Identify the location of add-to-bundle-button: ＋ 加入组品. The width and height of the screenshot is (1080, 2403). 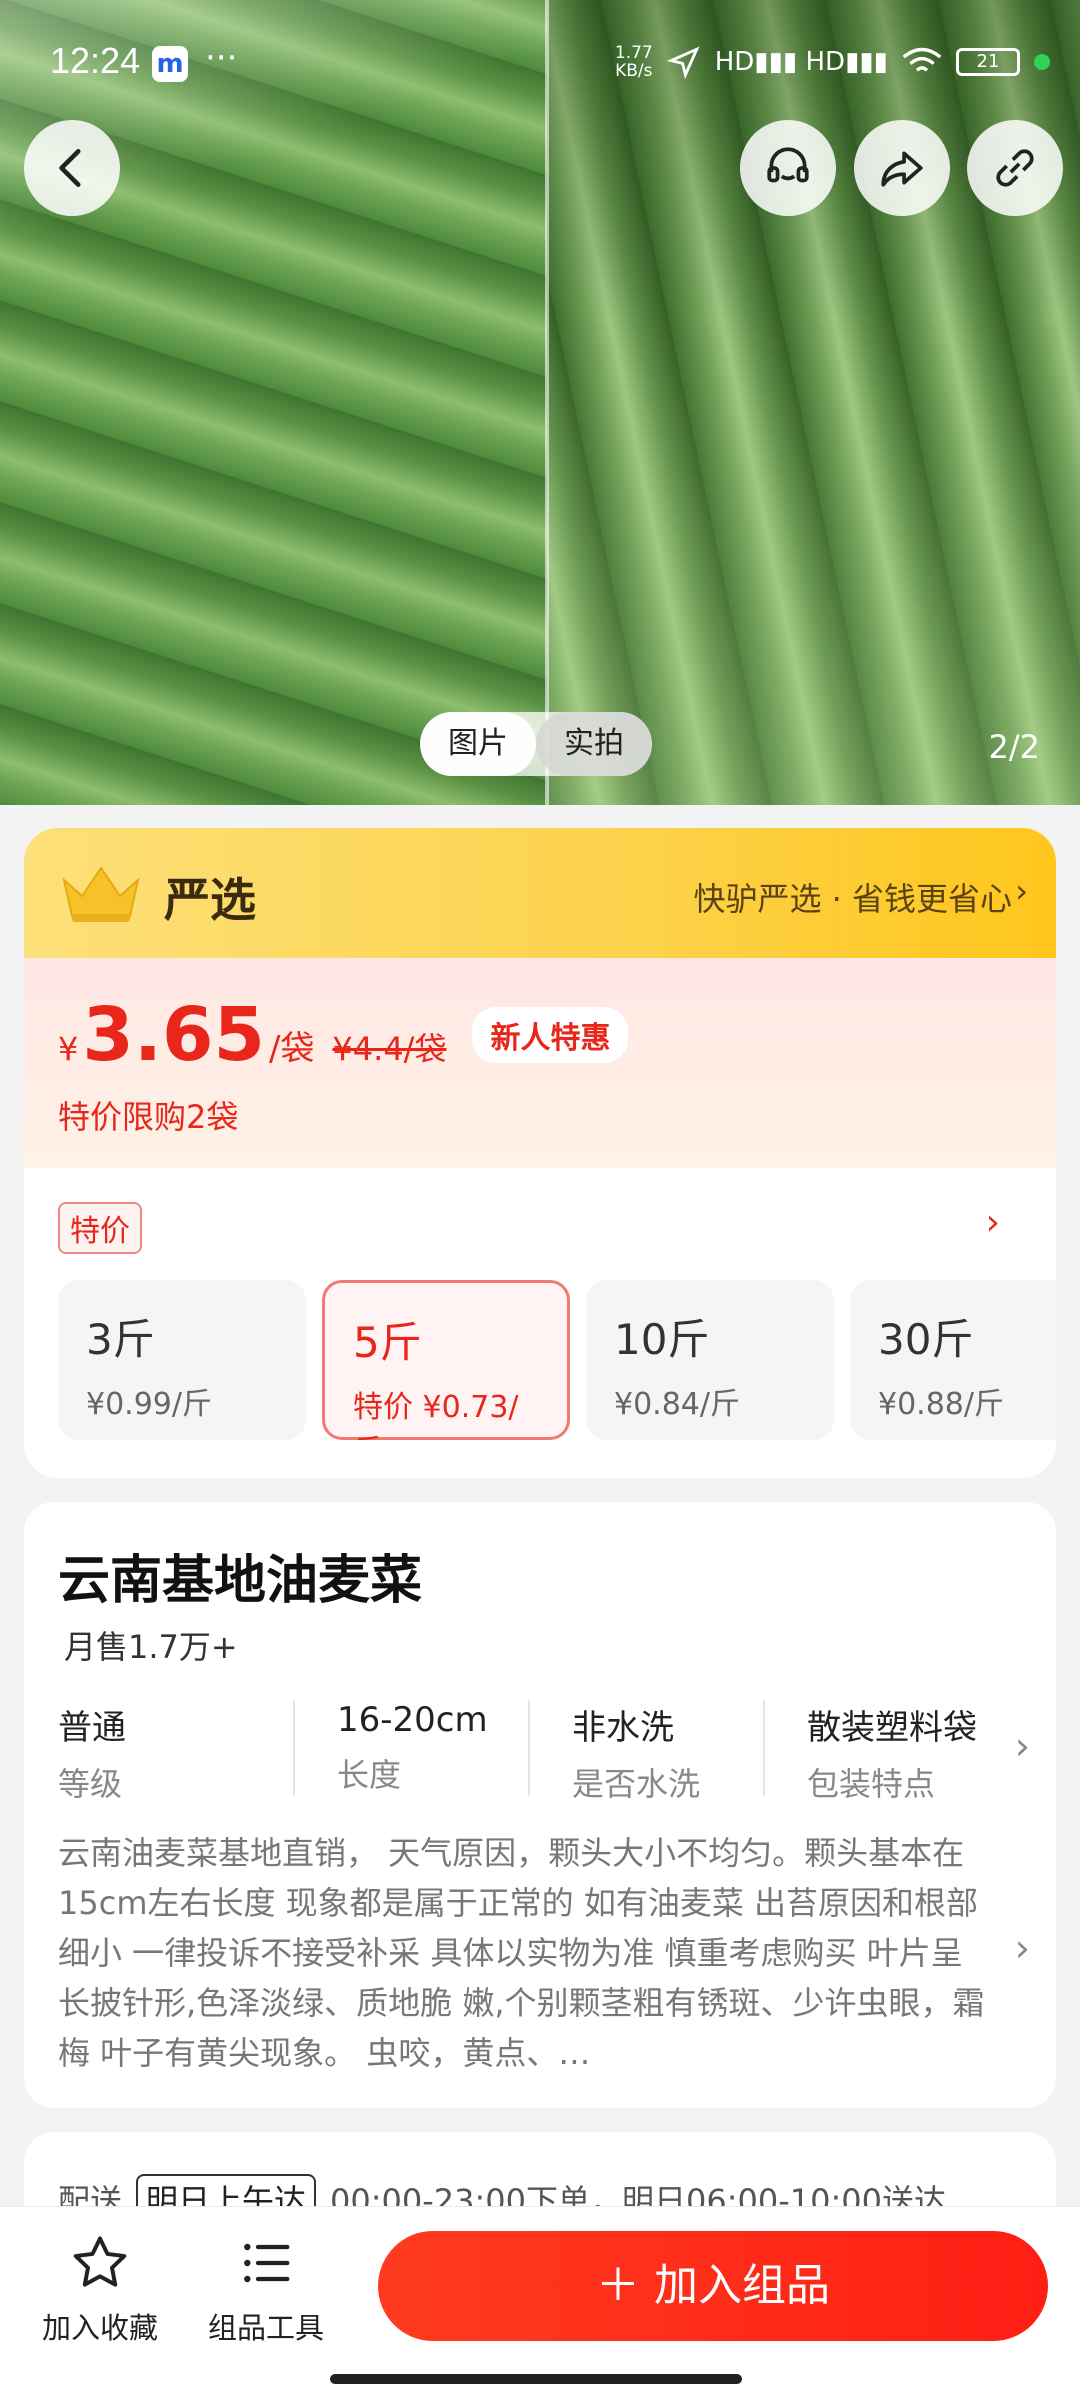
(713, 2286).